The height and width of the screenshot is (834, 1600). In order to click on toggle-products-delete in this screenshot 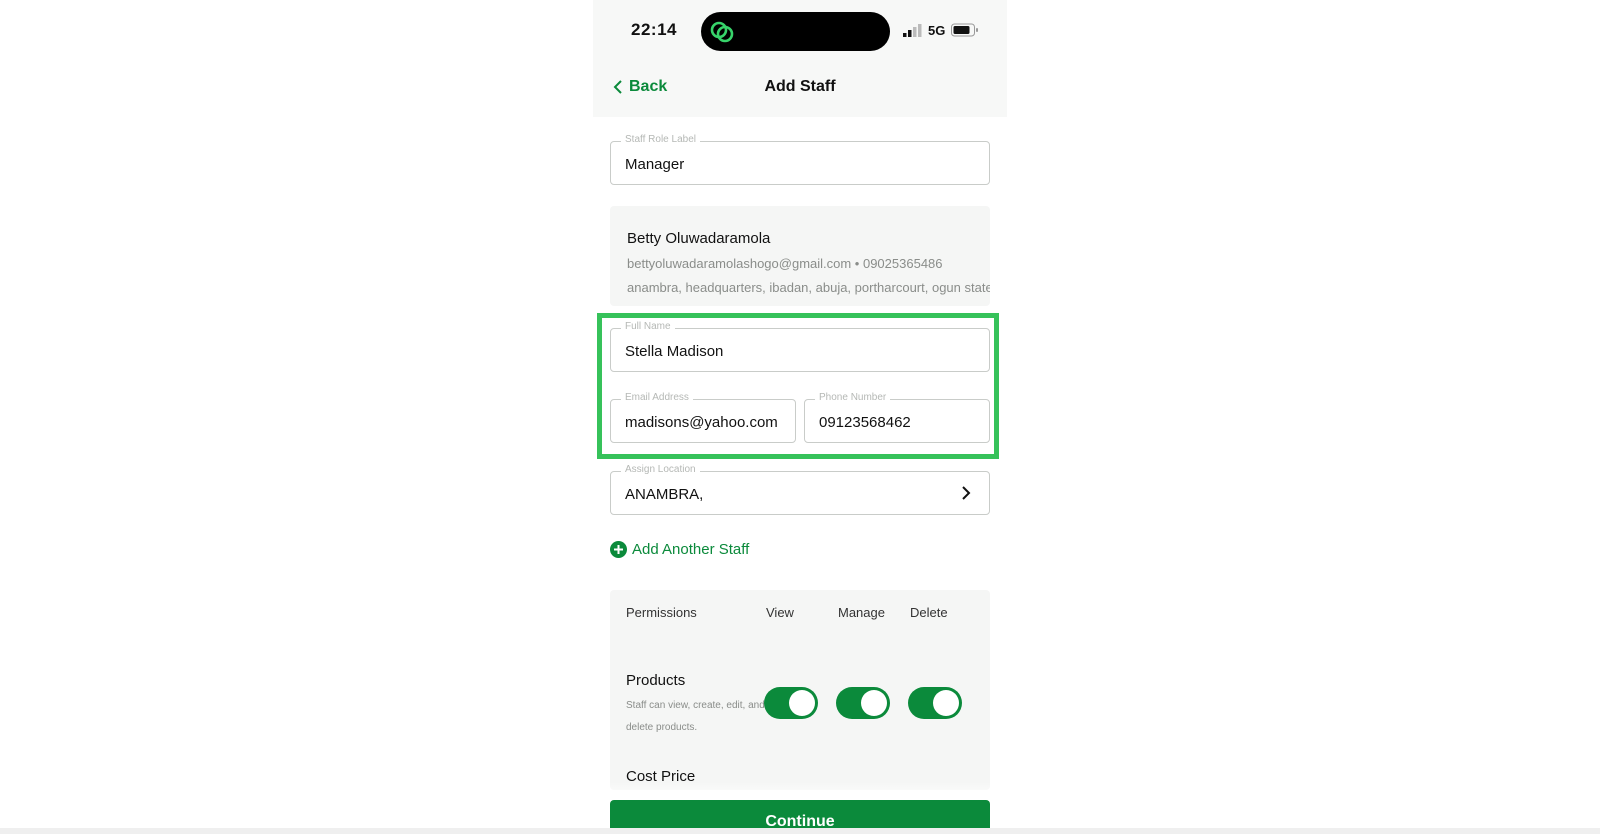, I will do `click(935, 703)`.